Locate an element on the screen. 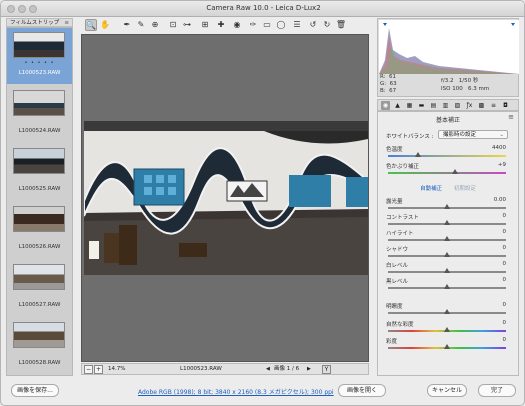  toolbar: 🔍 ✋ ✒ ✎ ⊕ ⊡ ⊶ ⊞ ✚ ◉ ✑ ▭ ◯ ☰ ↺ ↻ 🗑 is located at coordinates (226, 25).